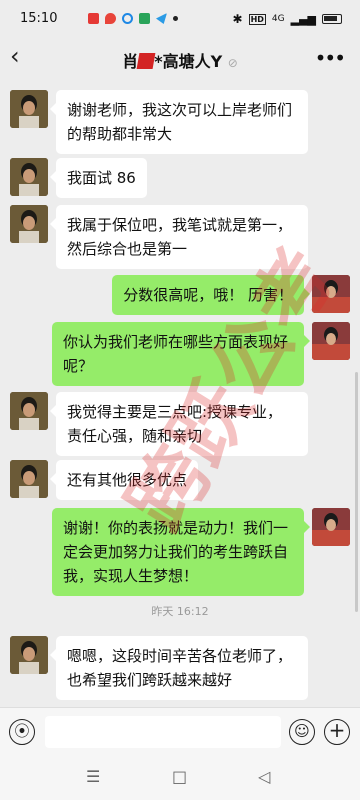 The width and height of the screenshot is (360, 800). I want to click on message-row: 分数很高呢，哦！ 历害！, so click(231, 295).